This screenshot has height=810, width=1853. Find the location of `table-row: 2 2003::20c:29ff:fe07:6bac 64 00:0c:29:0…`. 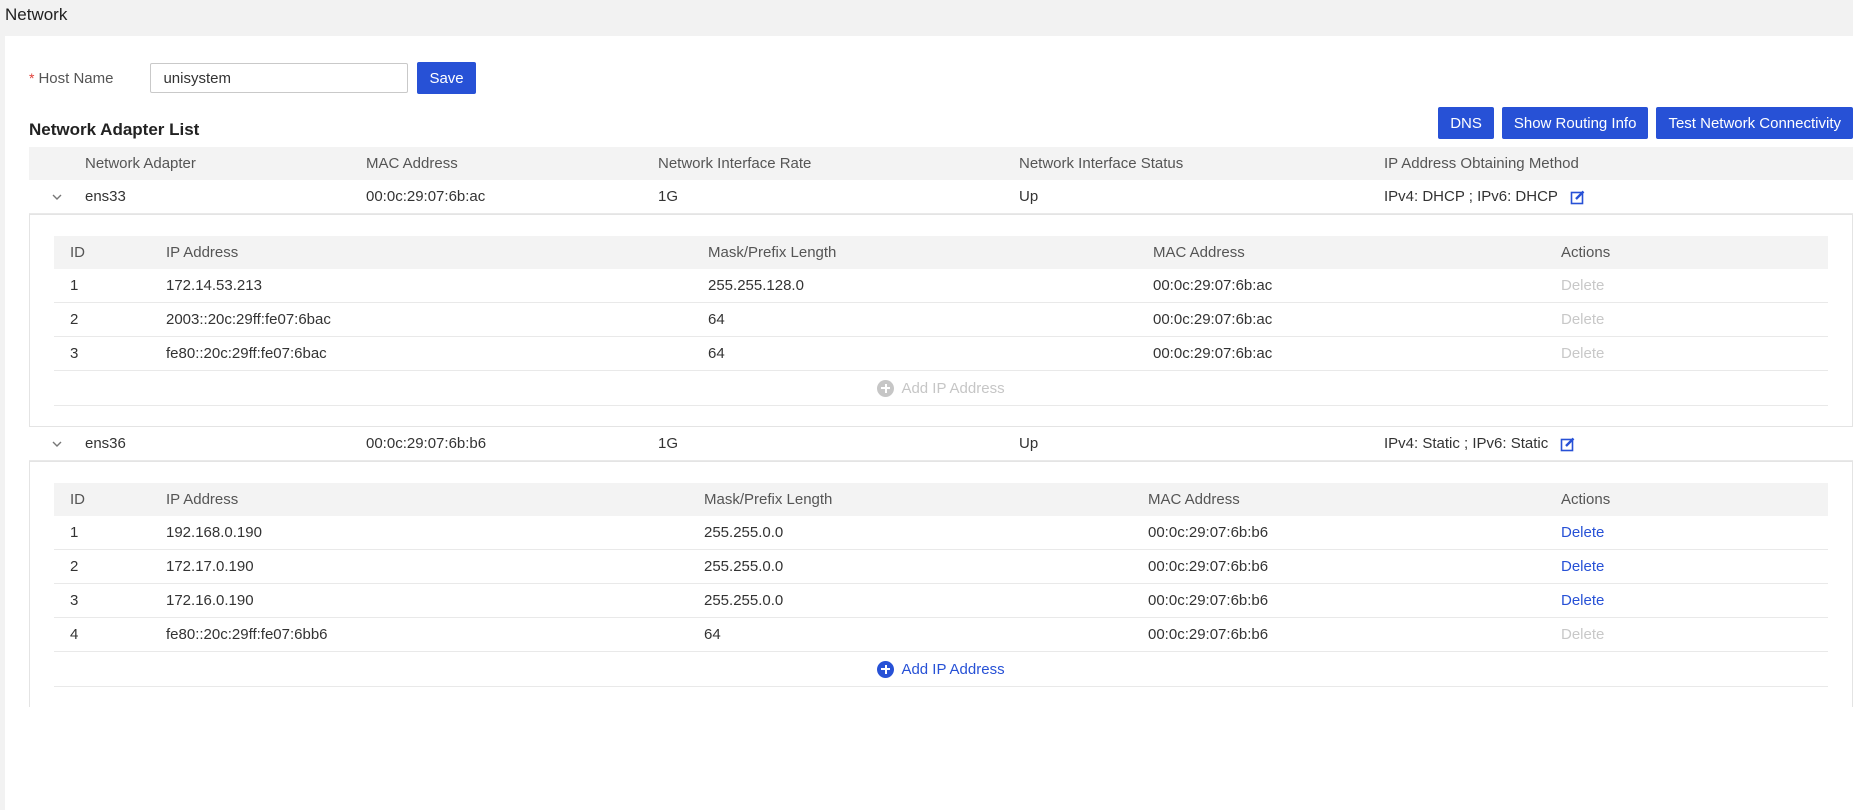

table-row: 2 2003::20c:29ff:fe07:6bac 64 00:0c:29:0… is located at coordinates (941, 320).